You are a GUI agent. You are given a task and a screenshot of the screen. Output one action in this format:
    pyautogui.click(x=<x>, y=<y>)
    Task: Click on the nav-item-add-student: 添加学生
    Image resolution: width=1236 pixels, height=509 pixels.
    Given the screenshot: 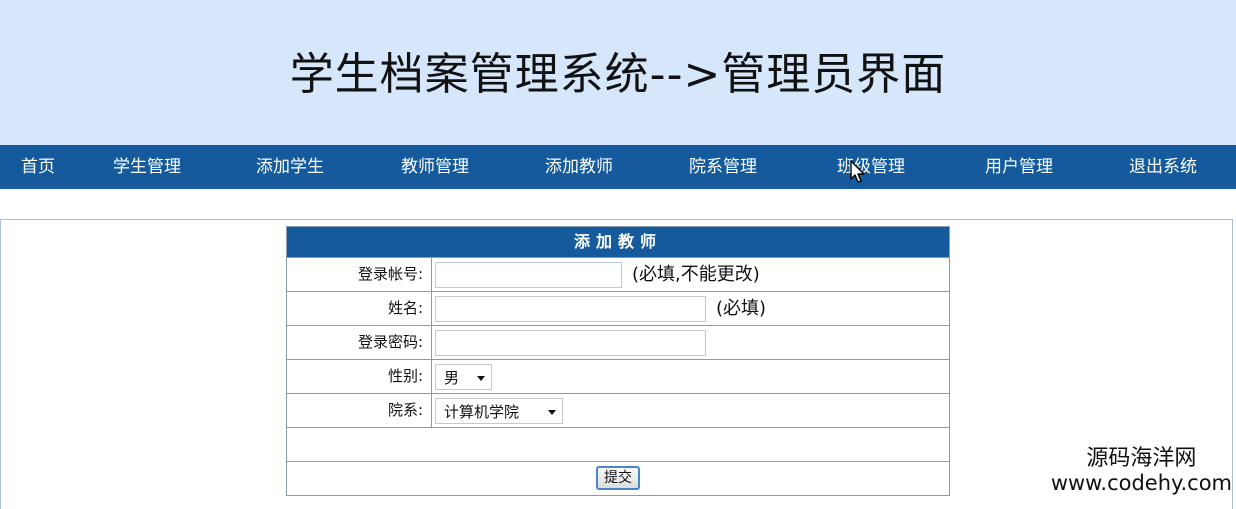 What is the action you would take?
    pyautogui.click(x=290, y=167)
    